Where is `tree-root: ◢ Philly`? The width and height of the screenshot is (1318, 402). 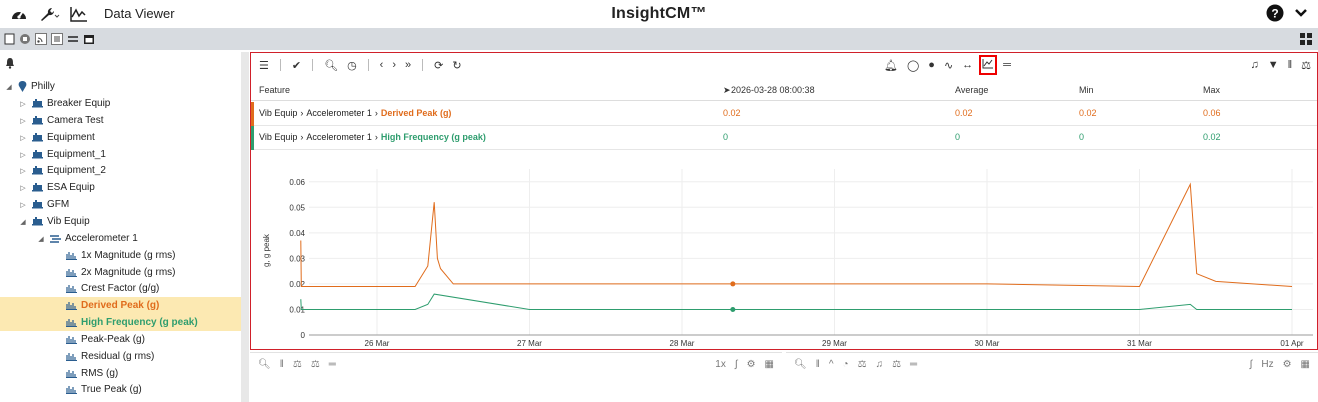 tree-root: ◢ Philly is located at coordinates (120, 86).